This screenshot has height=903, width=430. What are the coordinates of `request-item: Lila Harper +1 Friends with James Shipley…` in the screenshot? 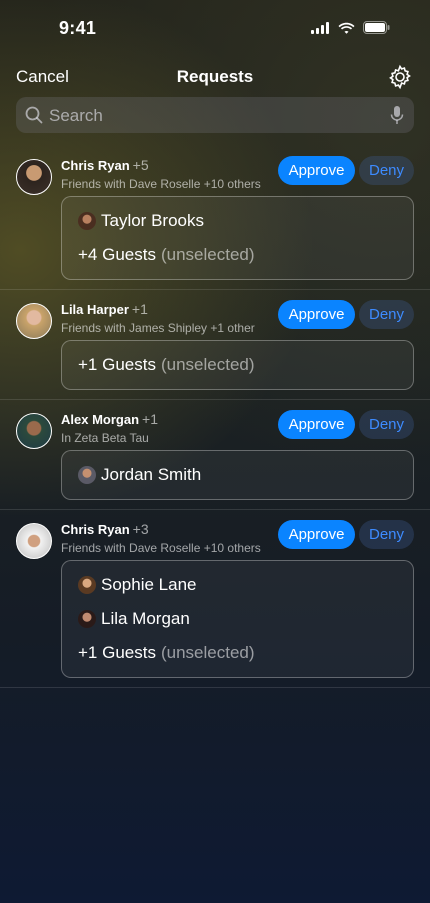 It's located at (215, 345).